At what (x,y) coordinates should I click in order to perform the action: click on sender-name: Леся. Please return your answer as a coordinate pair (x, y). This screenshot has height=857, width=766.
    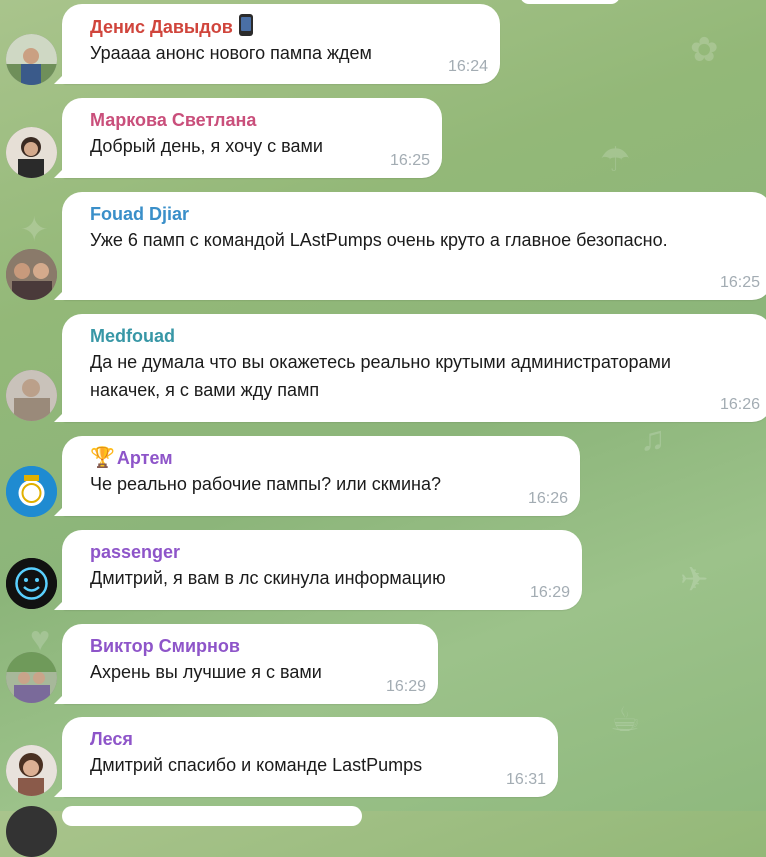
    Looking at the image, I should click on (316, 739).